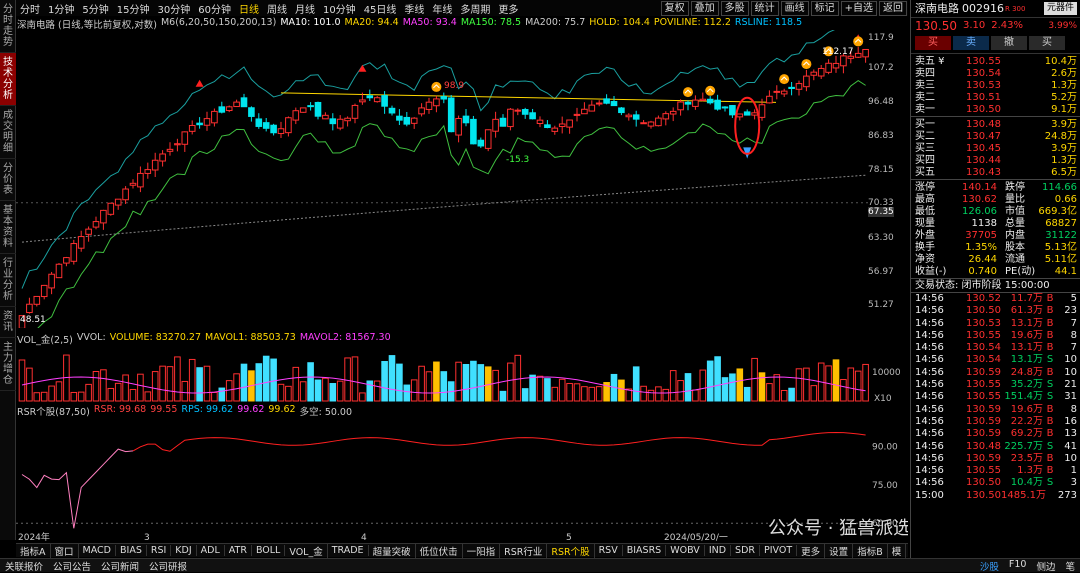 The width and height of the screenshot is (1080, 573). I want to click on vol-legend-item: VOLUME: 83270.27, so click(155, 337).